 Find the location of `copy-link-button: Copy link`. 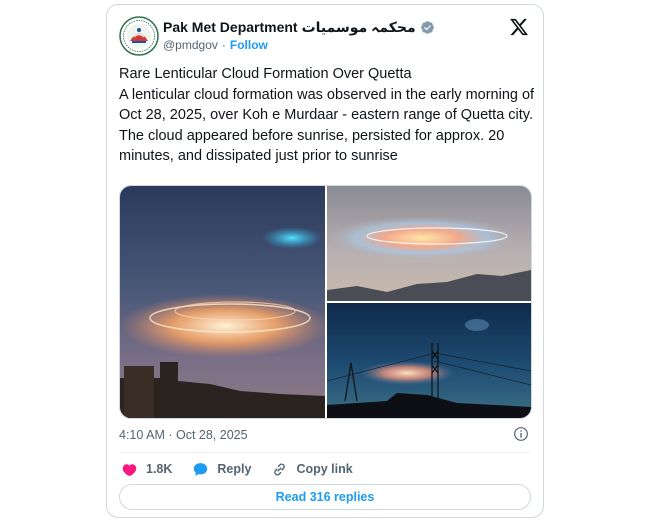

copy-link-button: Copy link is located at coordinates (312, 469).